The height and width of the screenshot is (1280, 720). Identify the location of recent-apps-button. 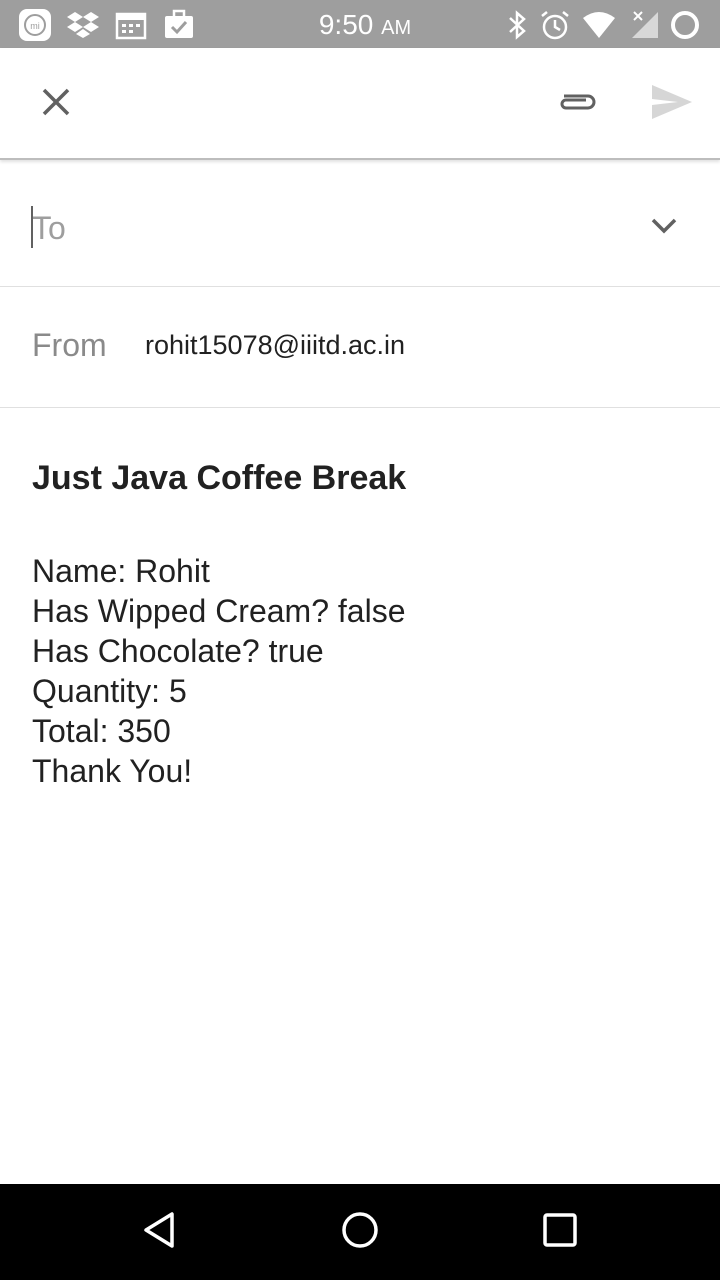
(560, 1232).